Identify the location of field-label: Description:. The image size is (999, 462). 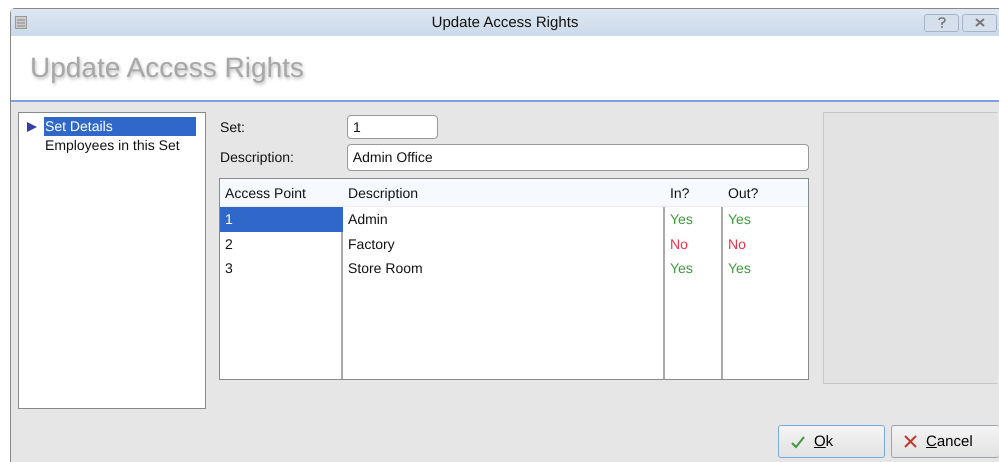
(257, 157).